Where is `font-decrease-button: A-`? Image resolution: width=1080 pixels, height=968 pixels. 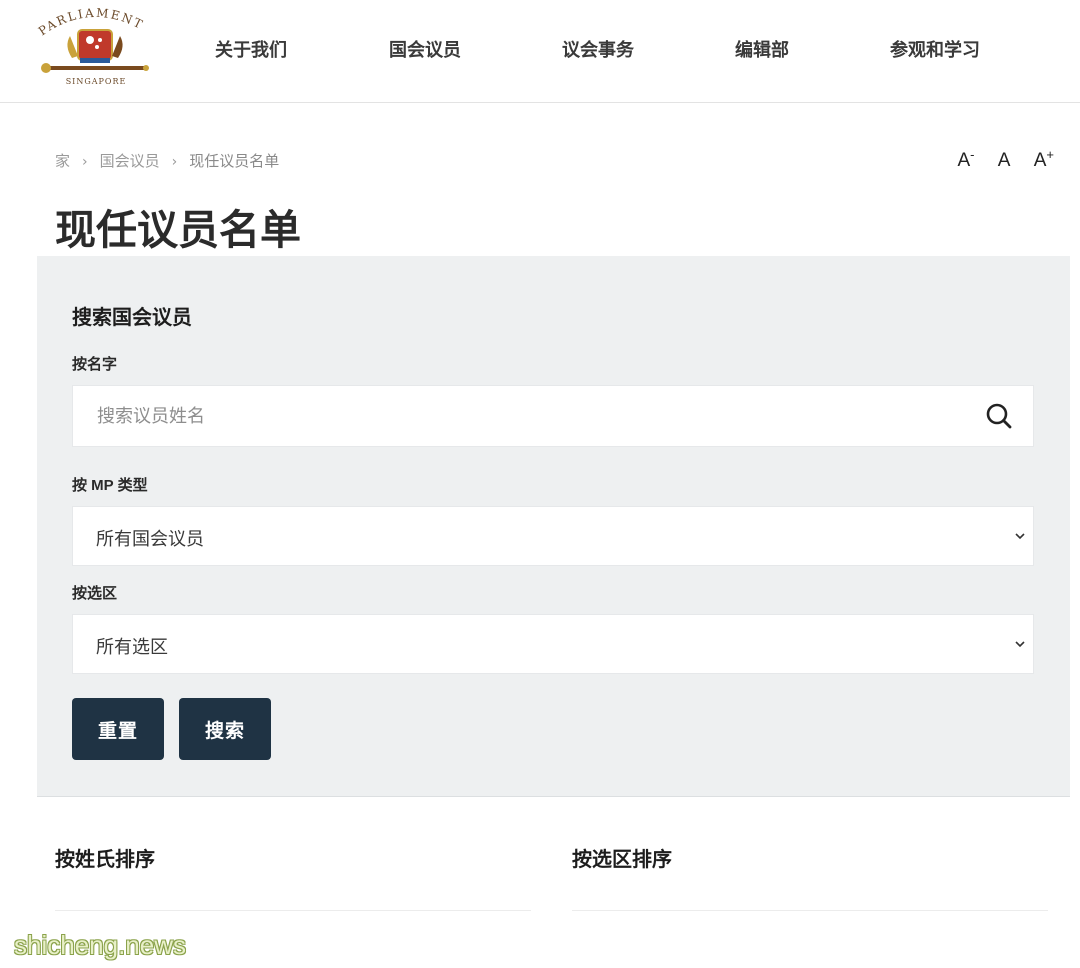 font-decrease-button: A- is located at coordinates (965, 159).